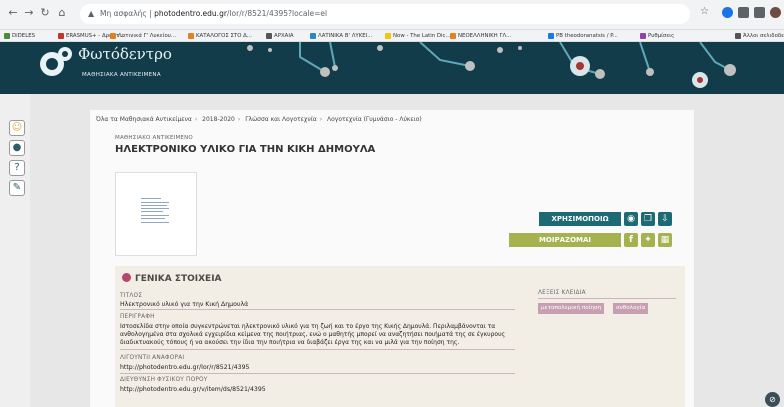 Image resolution: width=784 pixels, height=407 pixels. I want to click on keyword-tag: ανθολογία, so click(631, 308).